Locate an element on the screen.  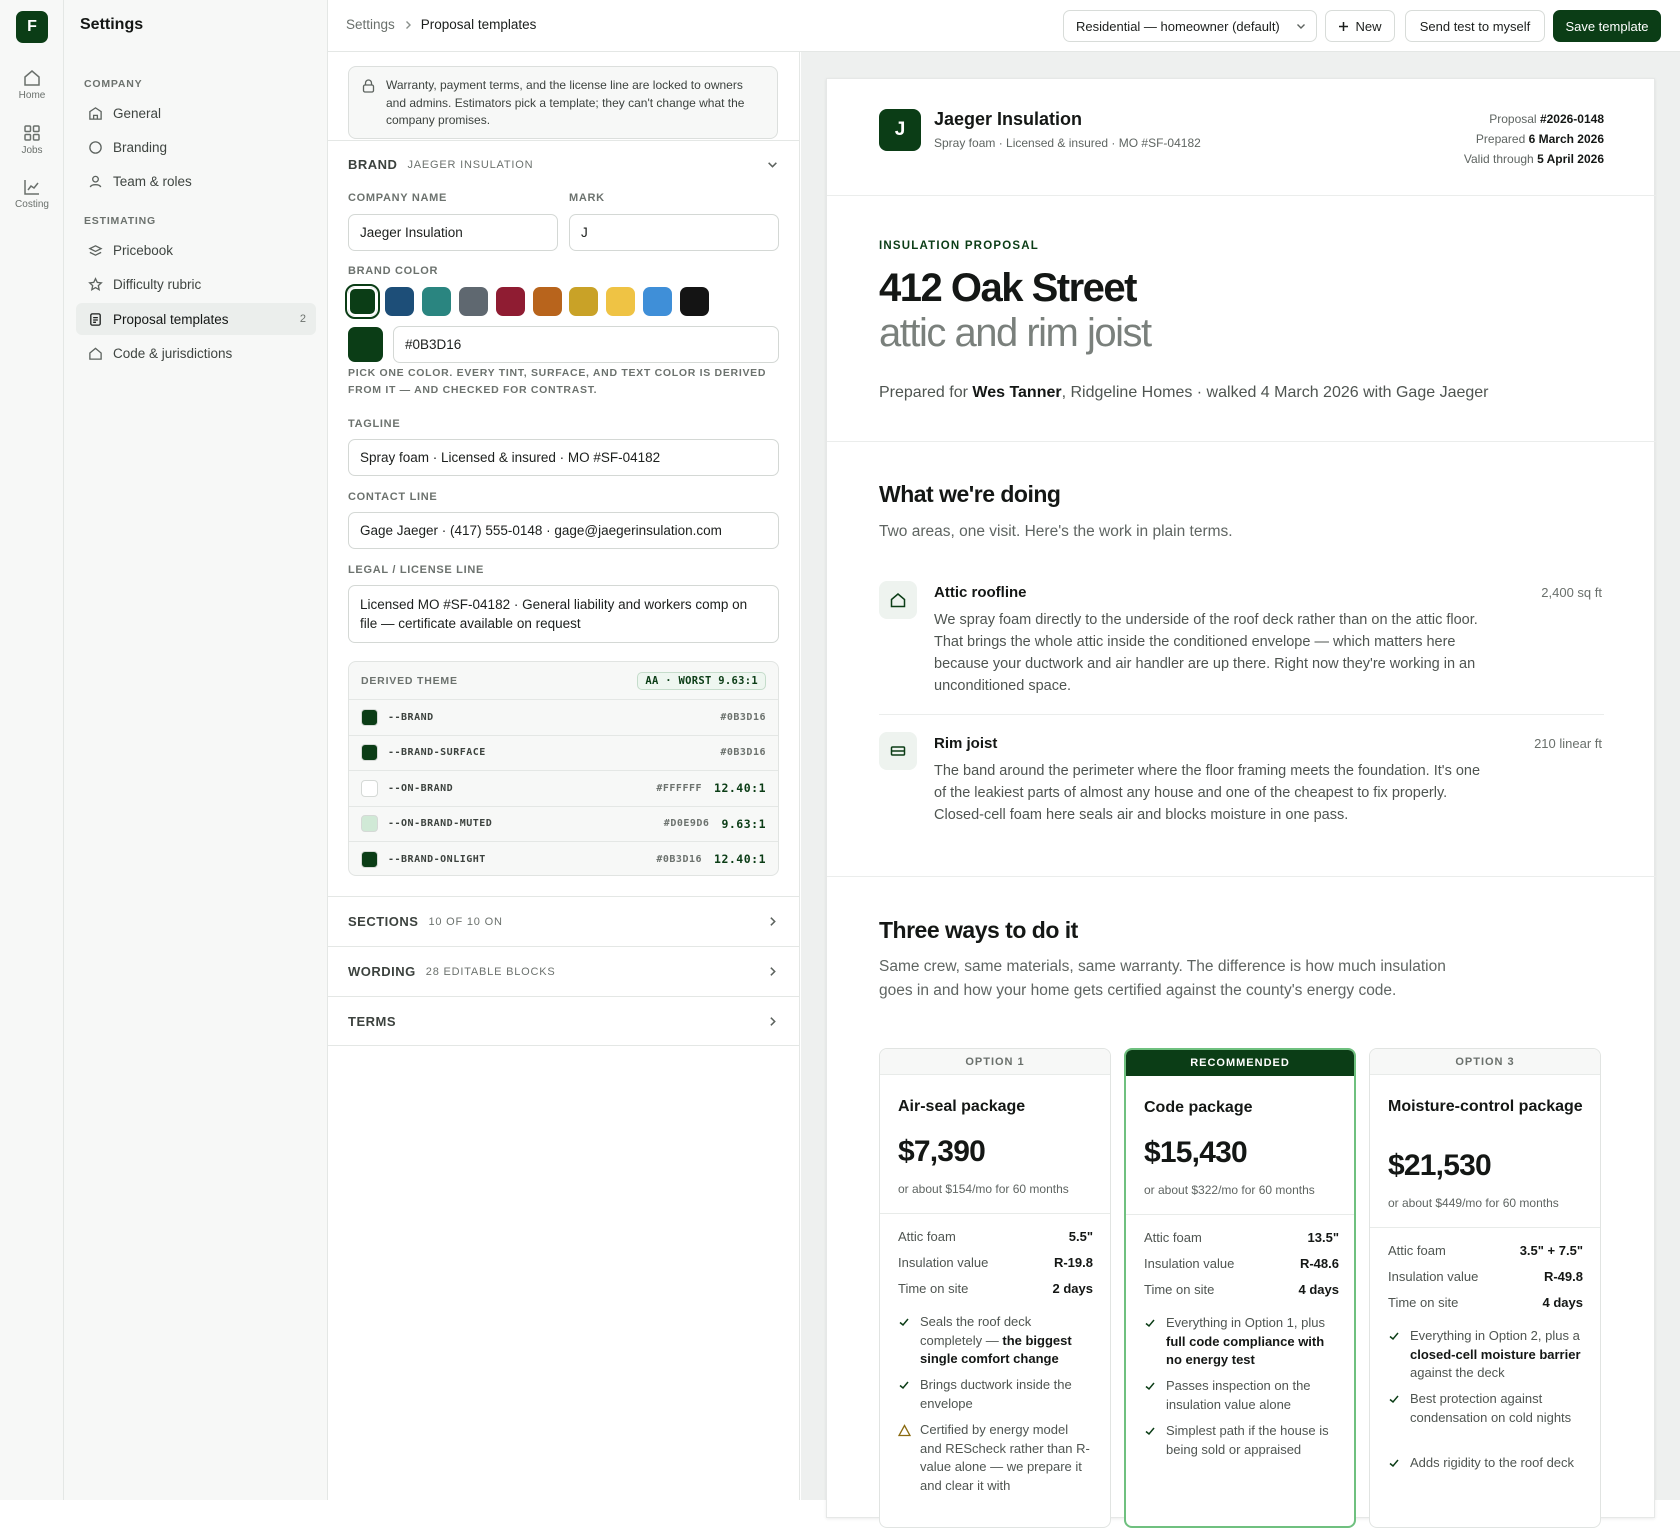
theme-token-row: --ON-BRAND #FFFFFF 12.40:1 is located at coordinates (563, 788).